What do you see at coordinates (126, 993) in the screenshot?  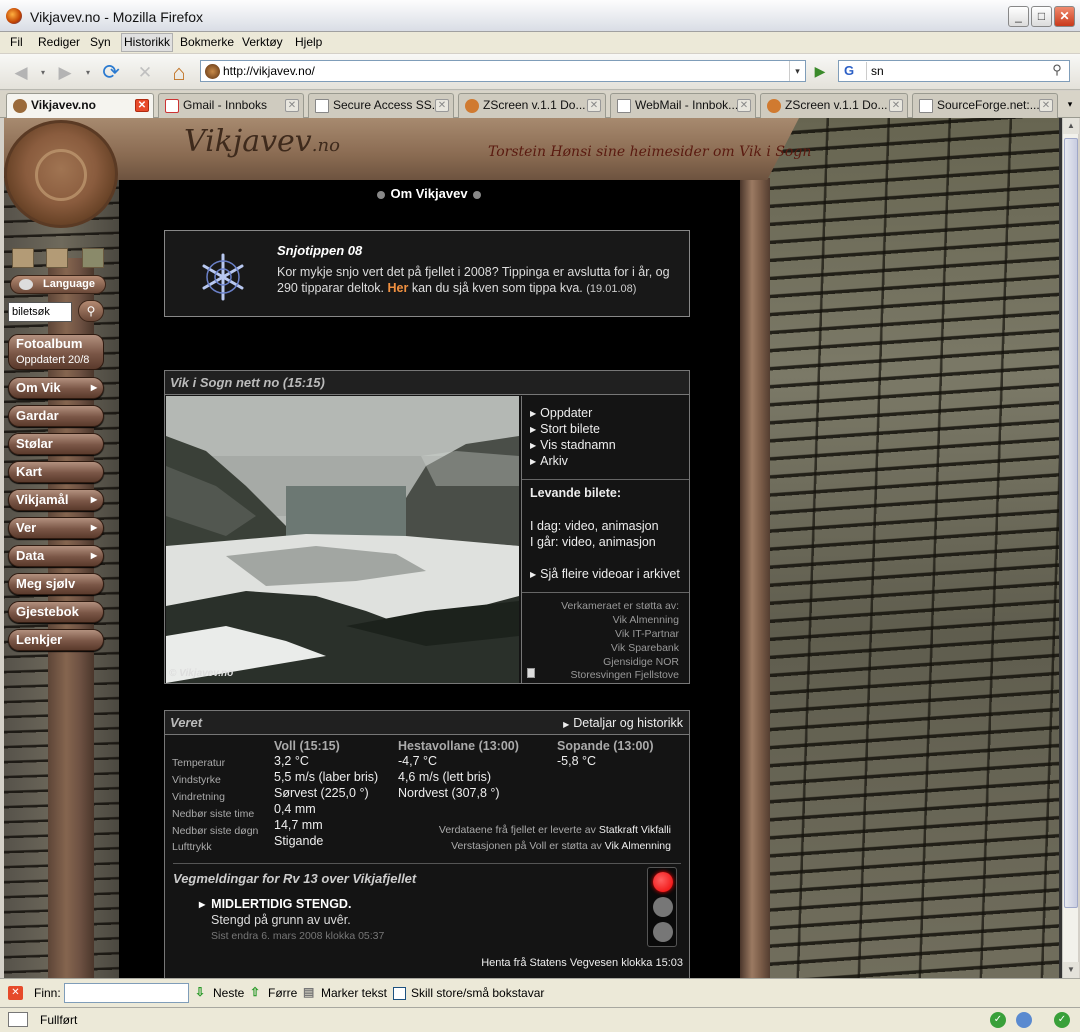 I see `find-input` at bounding box center [126, 993].